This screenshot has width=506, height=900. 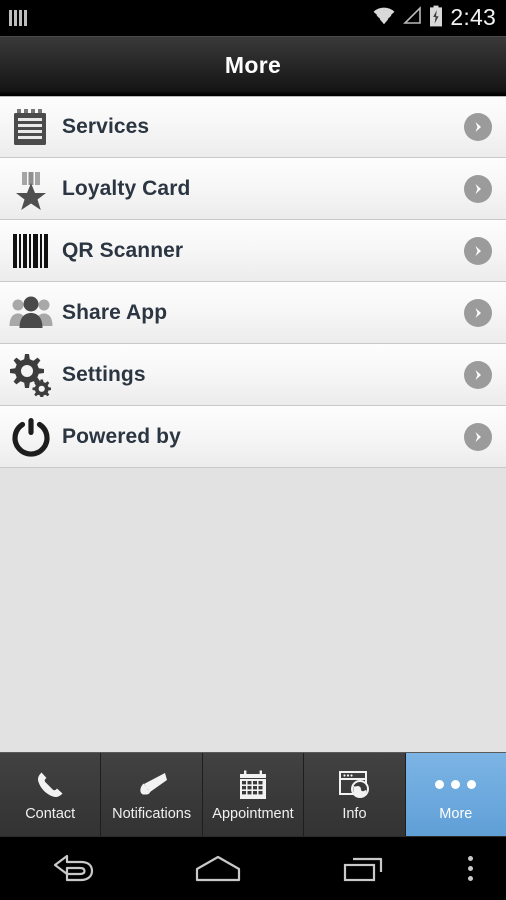 I want to click on battery-charging-icon, so click(x=436, y=18).